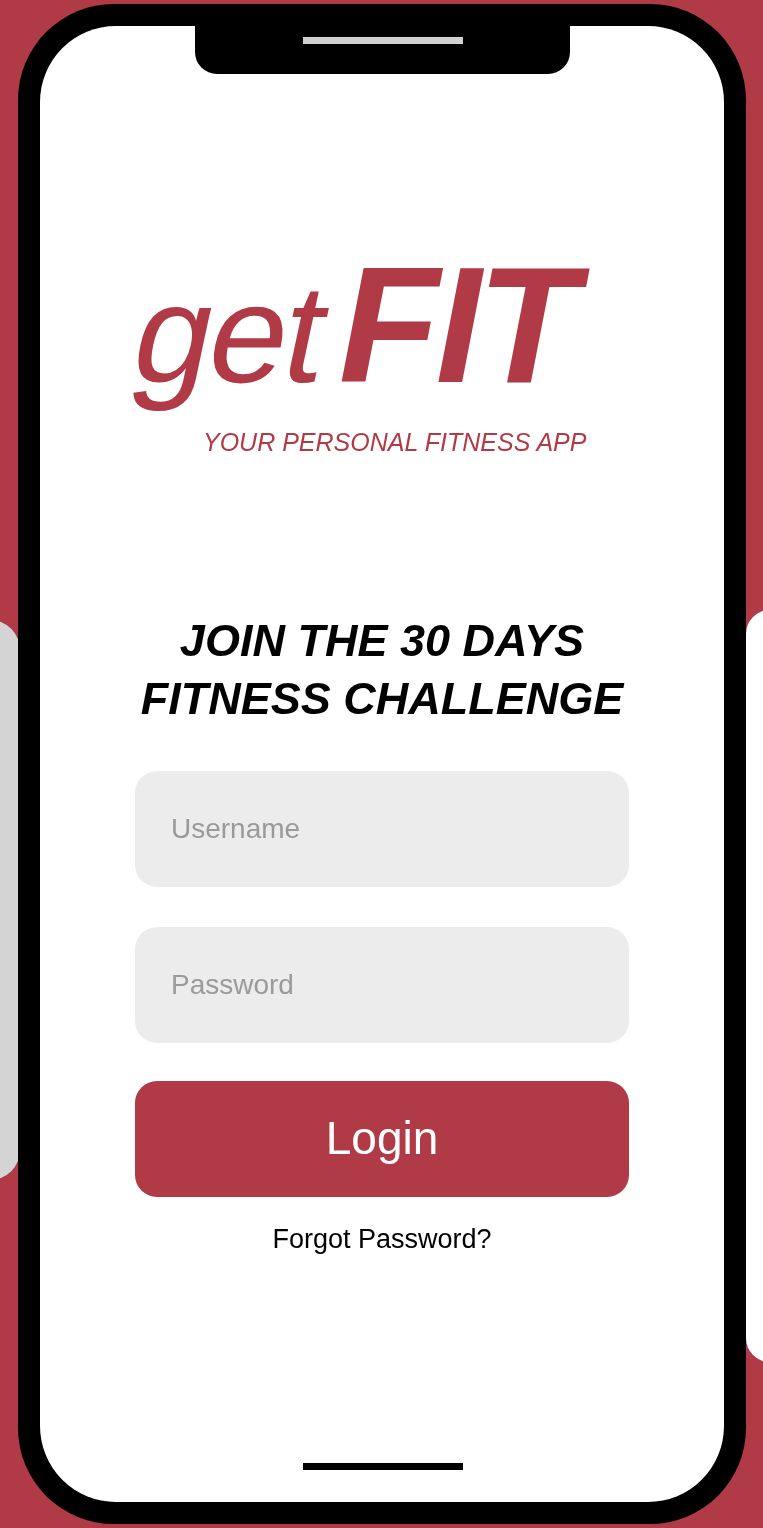 This screenshot has width=763, height=1528. Describe the element at coordinates (230, 334) in the screenshot. I see `logo-text: get` at that location.